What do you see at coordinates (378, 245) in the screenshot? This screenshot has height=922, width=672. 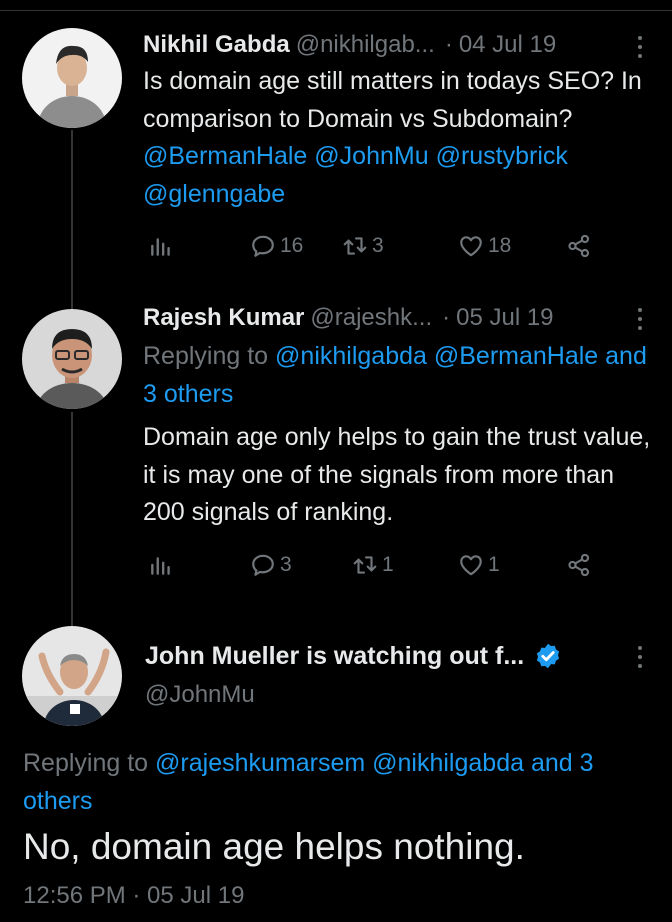 I see `retweet-count: 3` at bounding box center [378, 245].